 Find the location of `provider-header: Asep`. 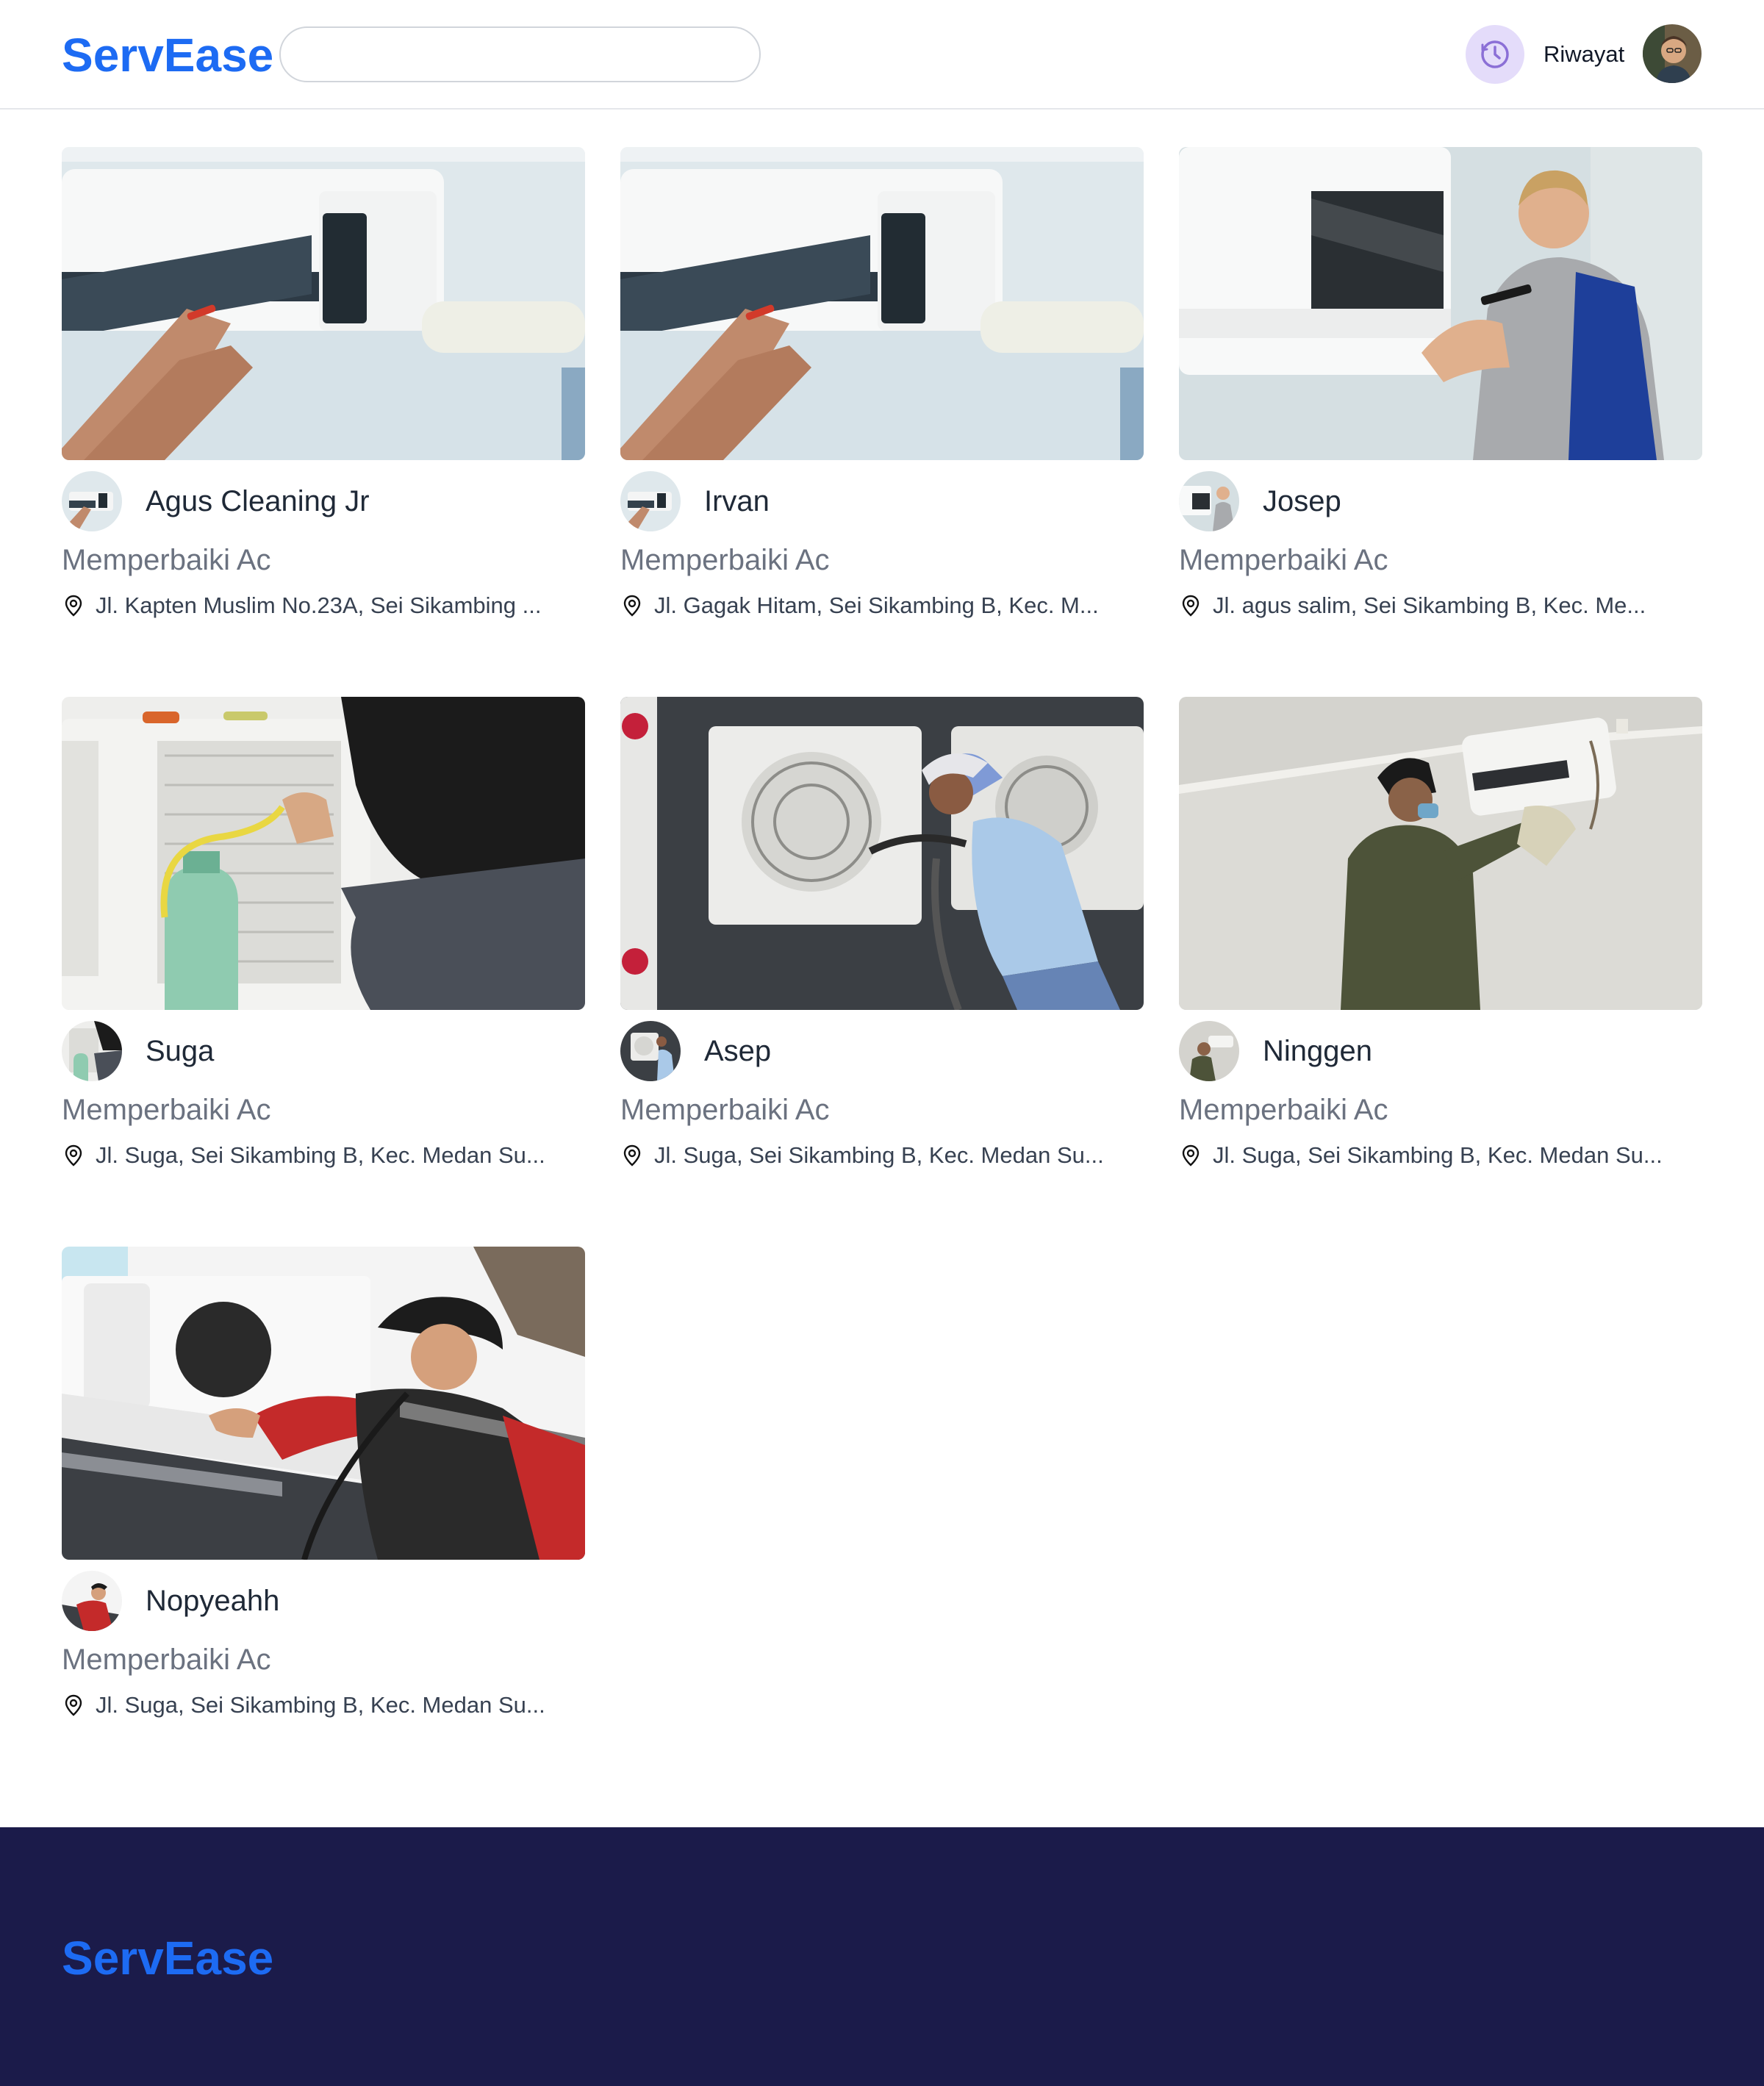

provider-header: Asep is located at coordinates (695, 1051).